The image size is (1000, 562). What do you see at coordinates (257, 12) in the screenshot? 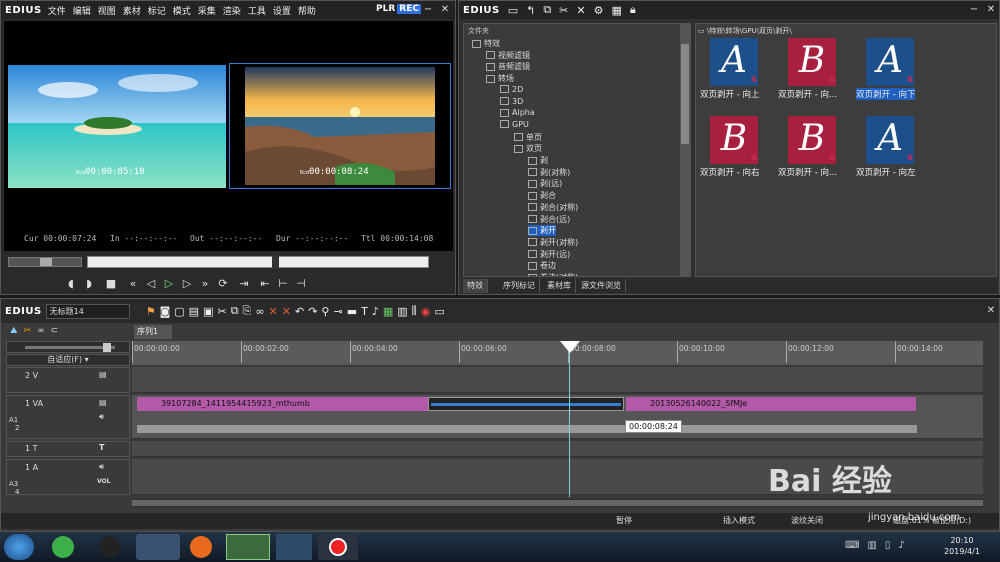
I see `menu-item-8: 工具` at bounding box center [257, 12].